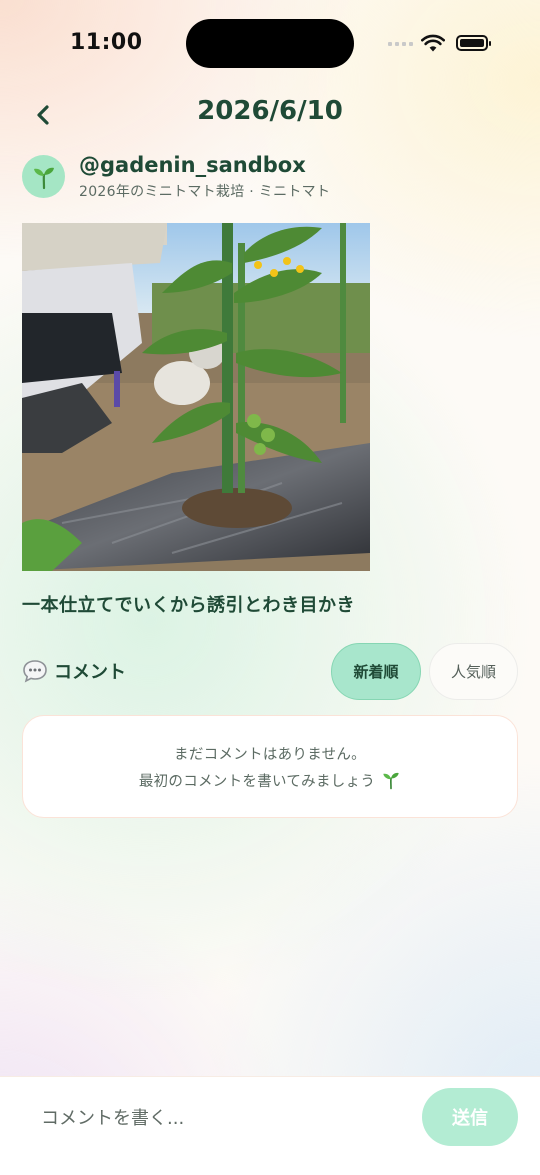 This screenshot has width=540, height=1175. What do you see at coordinates (214, 1118) in the screenshot?
I see `comment-input` at bounding box center [214, 1118].